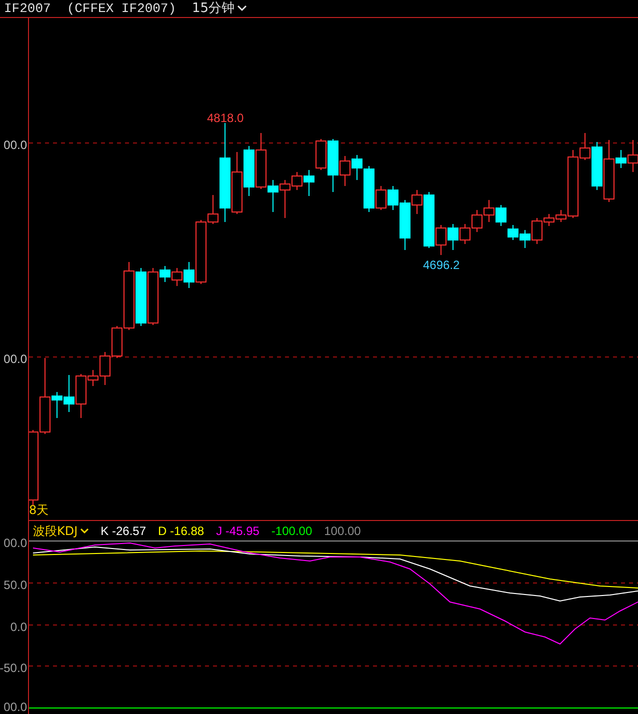 Image resolution: width=638 pixels, height=714 pixels. I want to click on indicator-value: D -16.88, so click(181, 531).